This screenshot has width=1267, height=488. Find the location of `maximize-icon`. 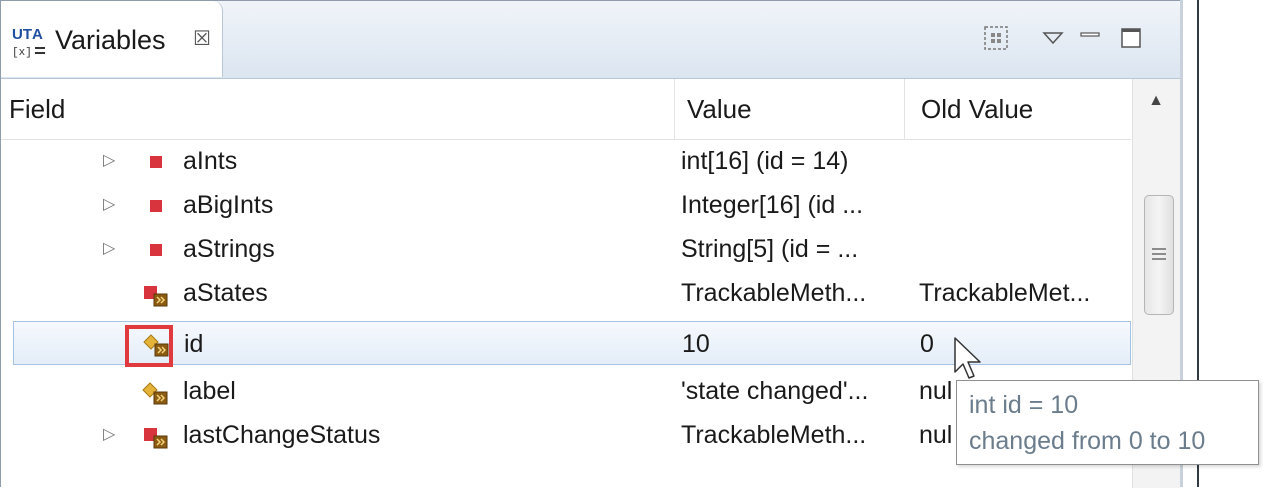

maximize-icon is located at coordinates (1131, 38).